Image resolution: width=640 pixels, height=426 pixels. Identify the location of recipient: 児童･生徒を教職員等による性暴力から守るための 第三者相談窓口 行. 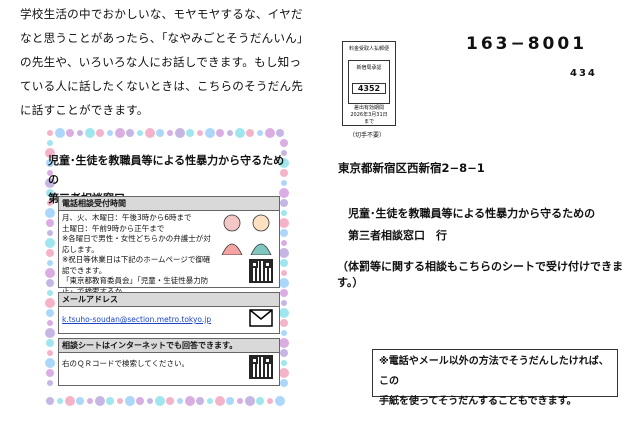
(472, 224).